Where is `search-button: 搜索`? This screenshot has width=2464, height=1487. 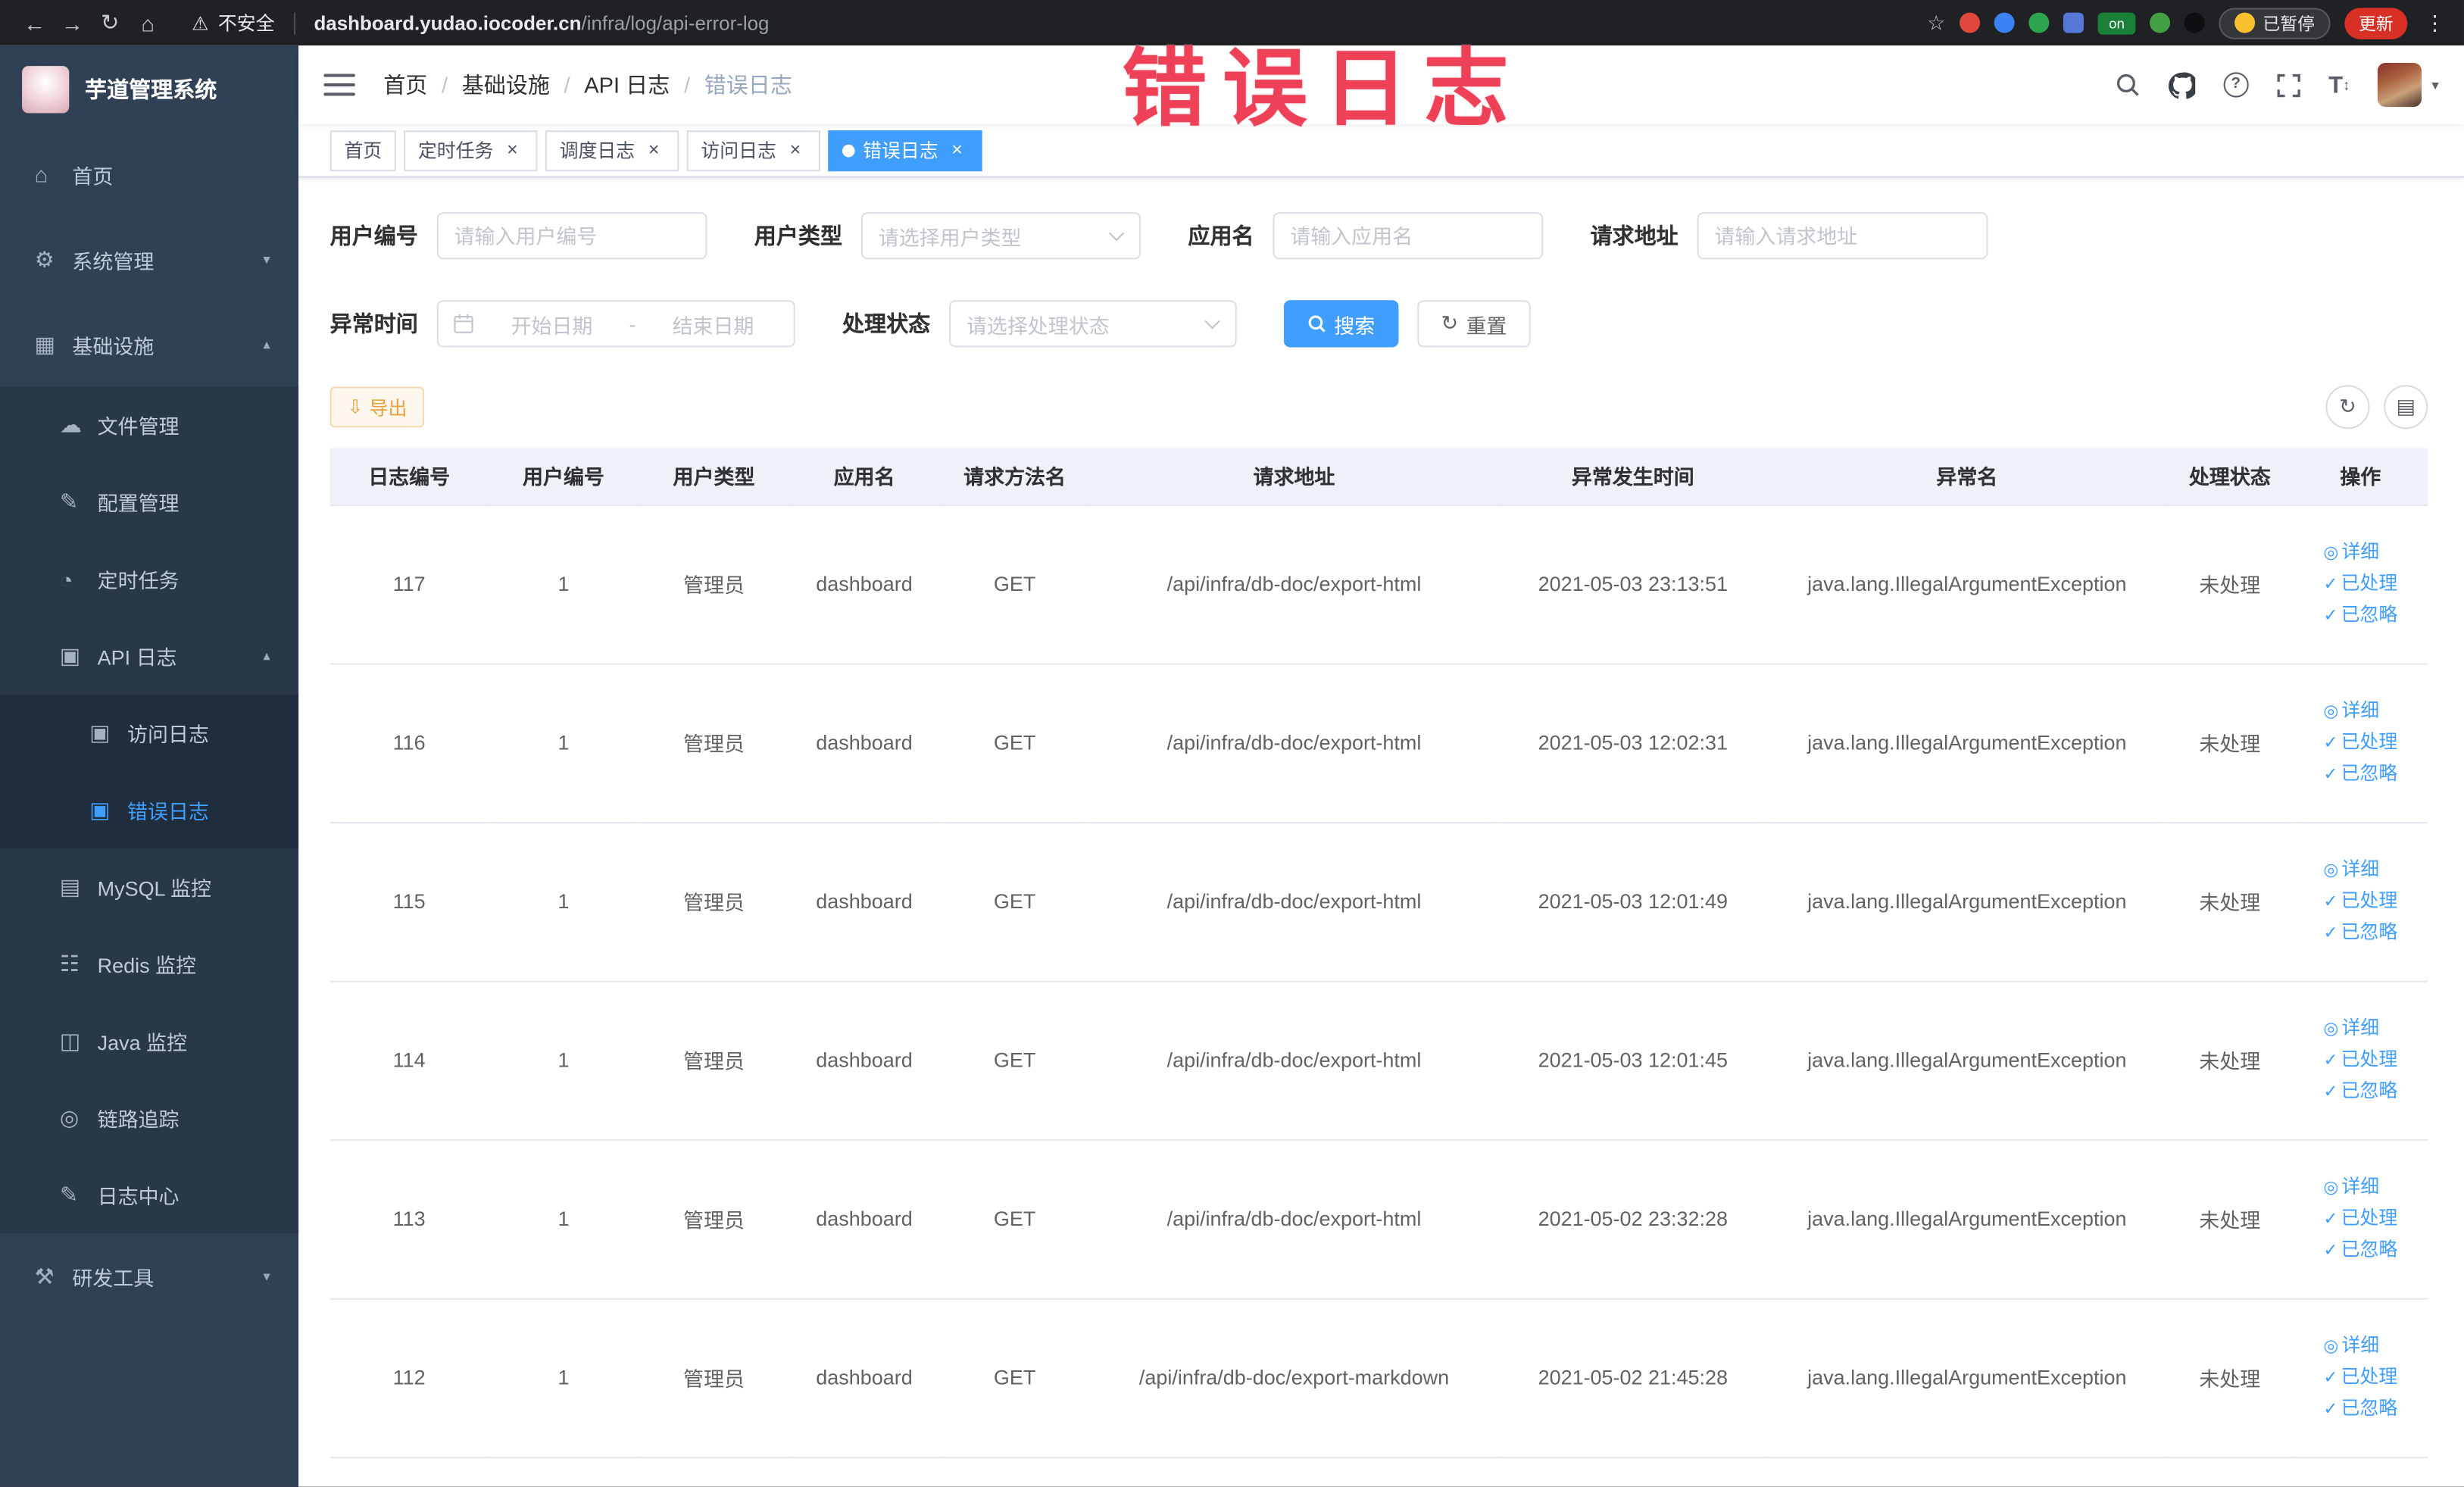 search-button: 搜索 is located at coordinates (1341, 324).